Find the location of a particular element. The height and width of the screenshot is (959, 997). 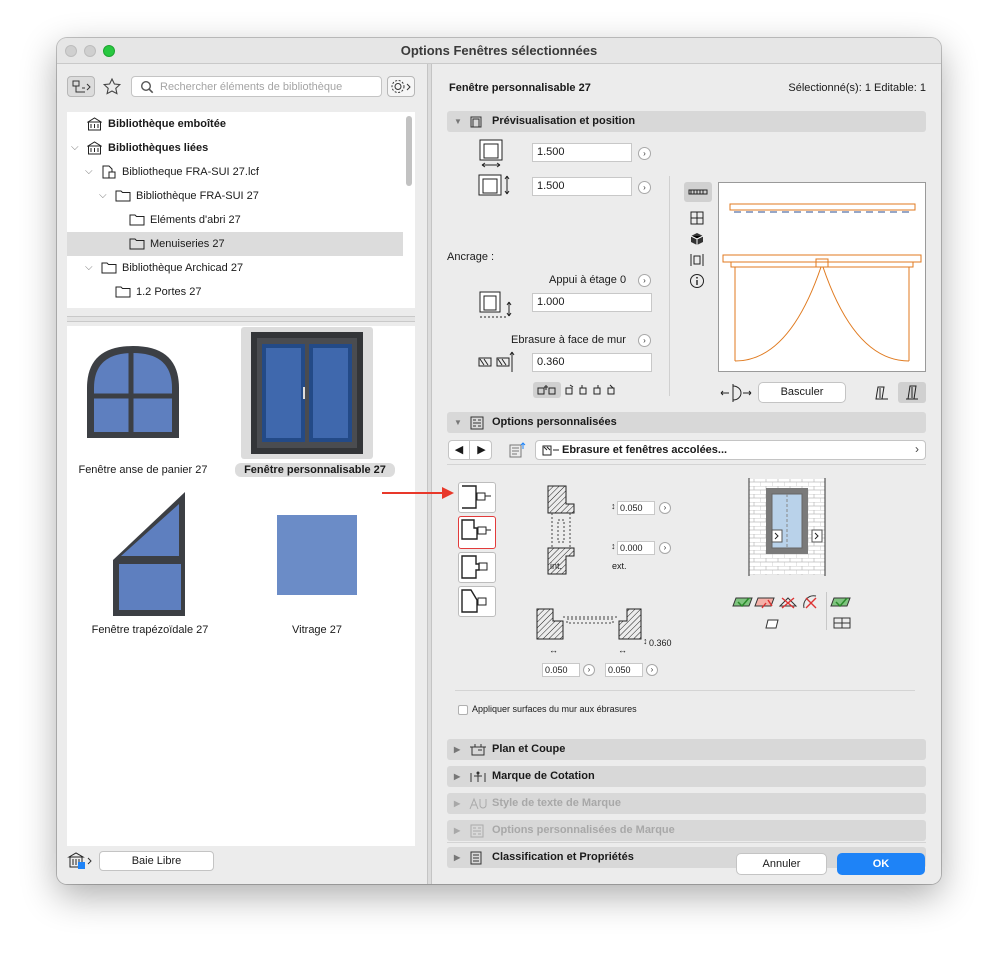

library-settings-button is located at coordinates (401, 86).